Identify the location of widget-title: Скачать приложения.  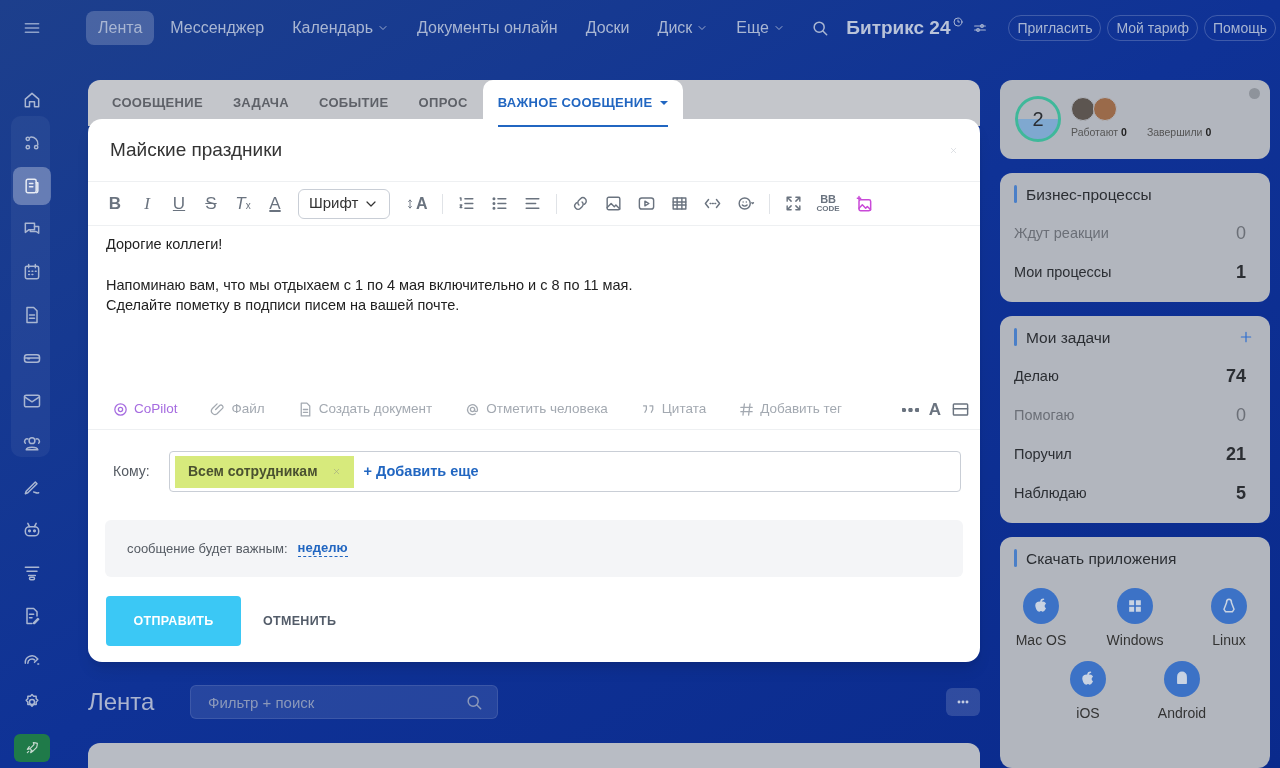
(1101, 558).